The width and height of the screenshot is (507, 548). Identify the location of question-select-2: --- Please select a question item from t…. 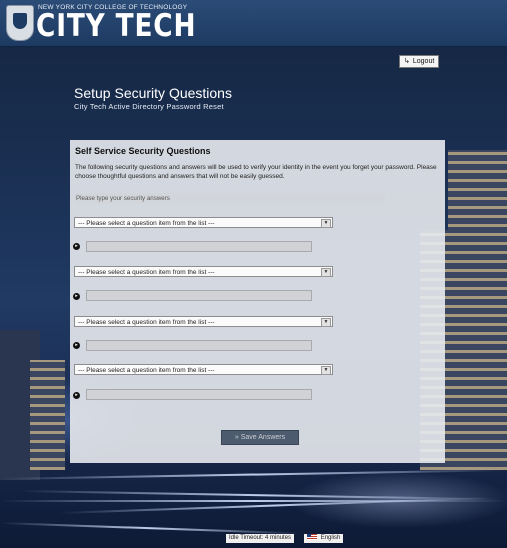
(203, 271).